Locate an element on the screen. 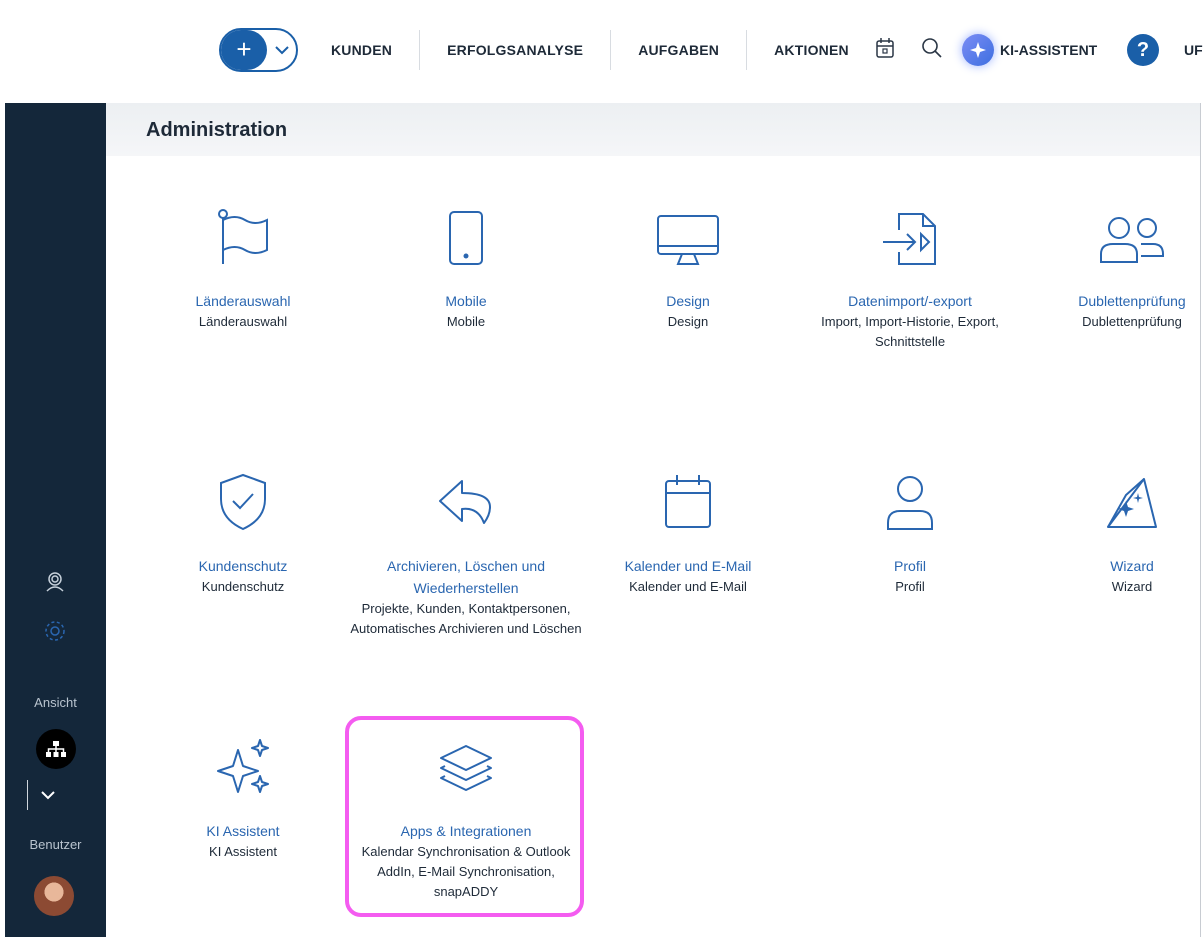  settings-gear-icon is located at coordinates (55, 633).